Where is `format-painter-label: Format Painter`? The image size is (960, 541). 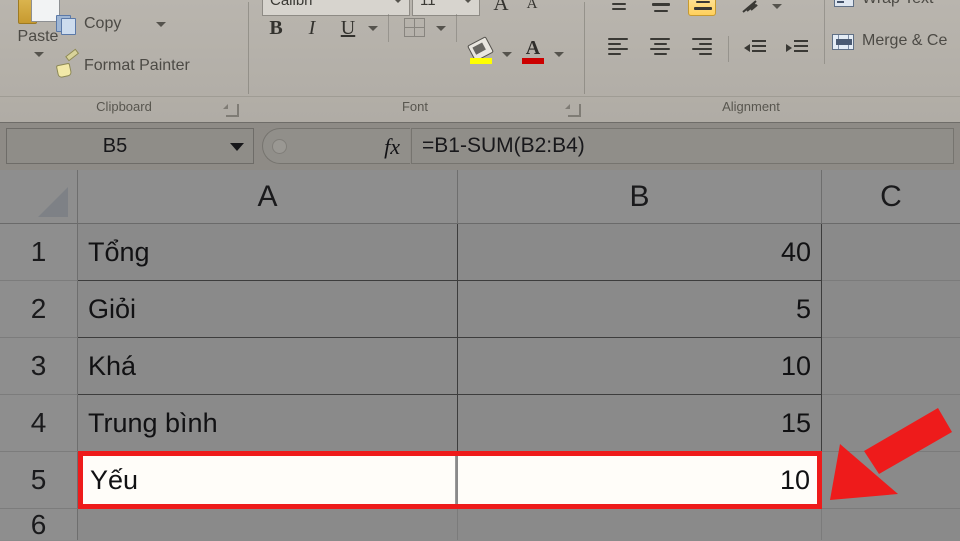
format-painter-label: Format Painter is located at coordinates (137, 65).